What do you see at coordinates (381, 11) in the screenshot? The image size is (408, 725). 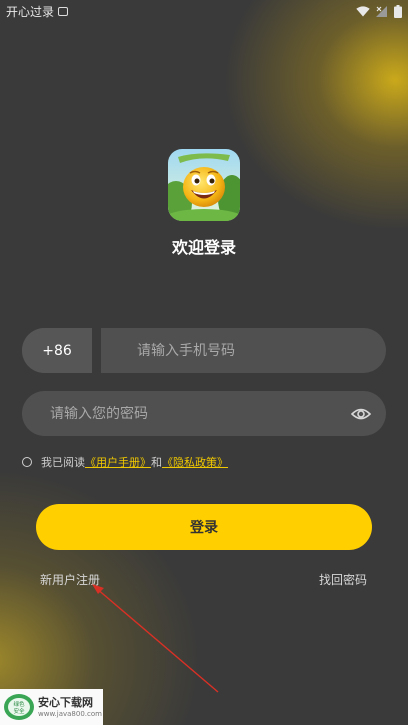 I see `signal-x-icon` at bounding box center [381, 11].